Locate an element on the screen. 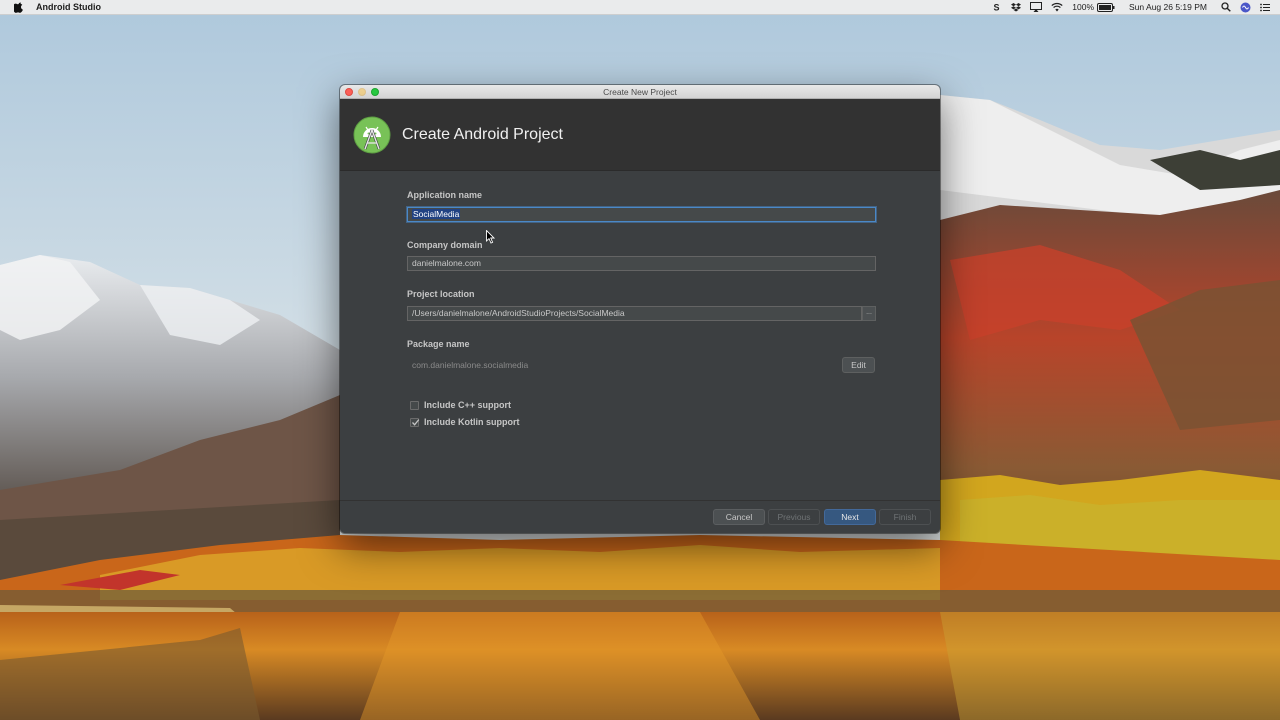 This screenshot has height=720, width=1280. include-cpp-option: Include C++ support is located at coordinates (460, 405).